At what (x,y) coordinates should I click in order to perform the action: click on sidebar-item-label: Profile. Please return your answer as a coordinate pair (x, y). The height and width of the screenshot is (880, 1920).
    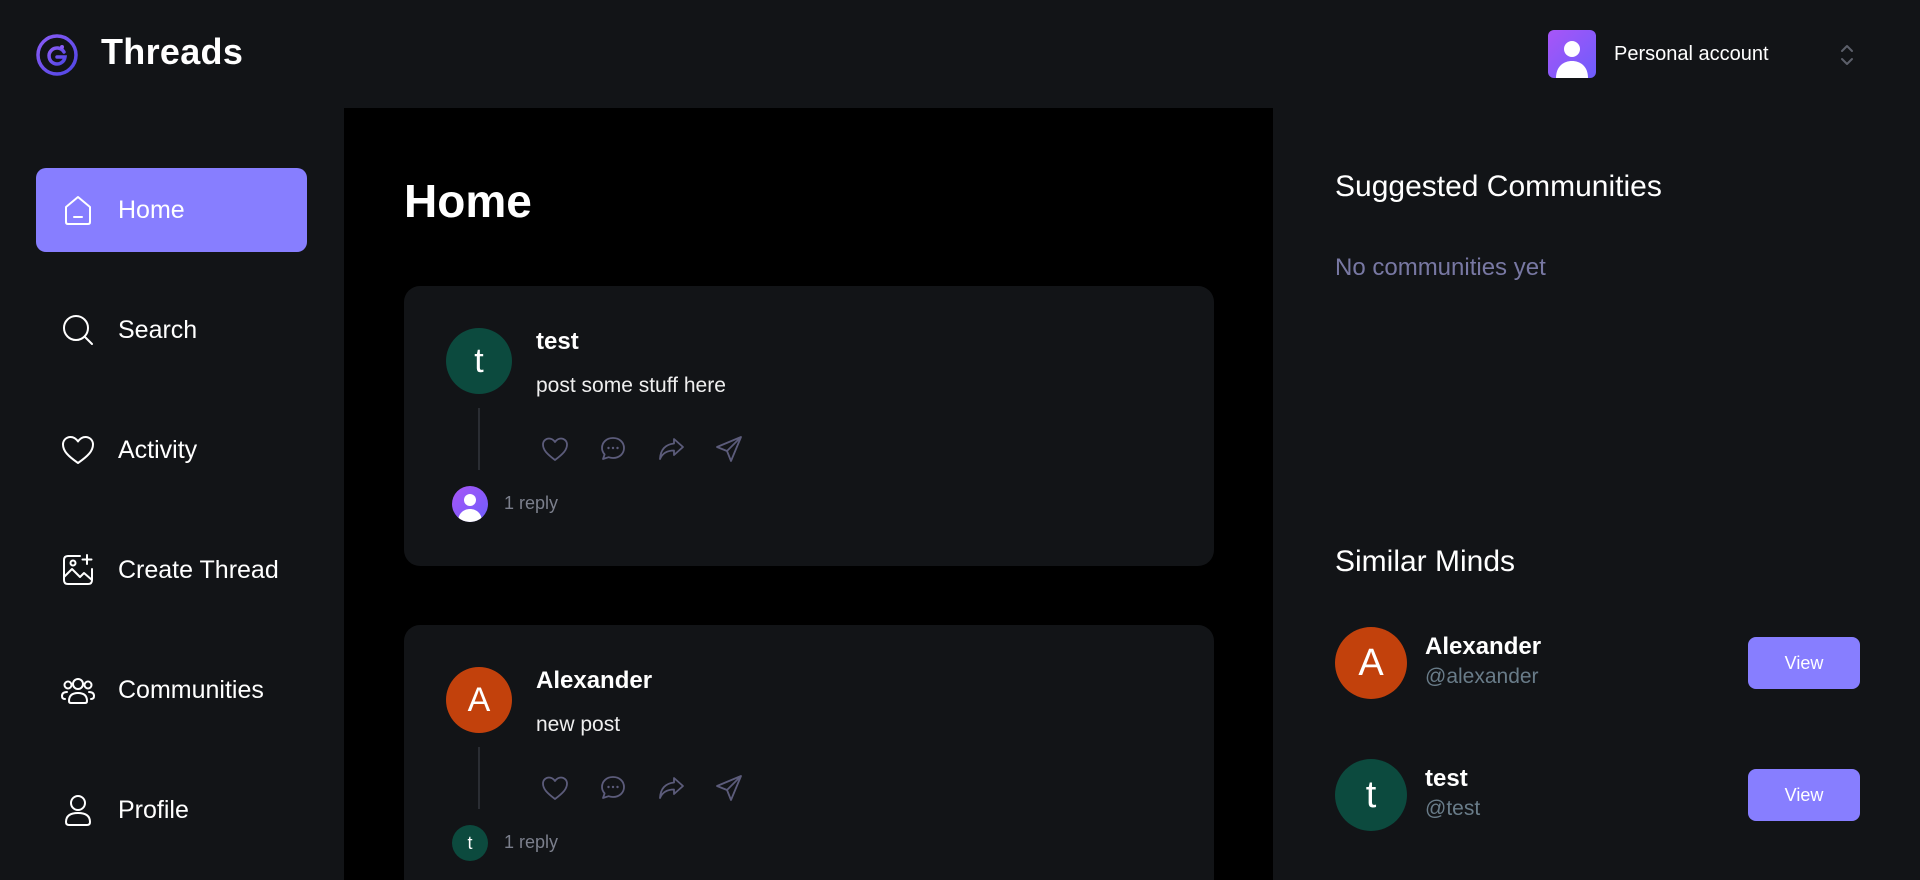
    Looking at the image, I should click on (153, 809).